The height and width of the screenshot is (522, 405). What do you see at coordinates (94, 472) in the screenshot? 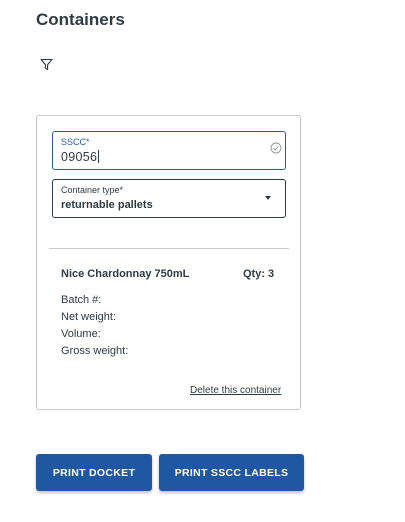
I see `print-docket-button: PRINT DOCKET` at bounding box center [94, 472].